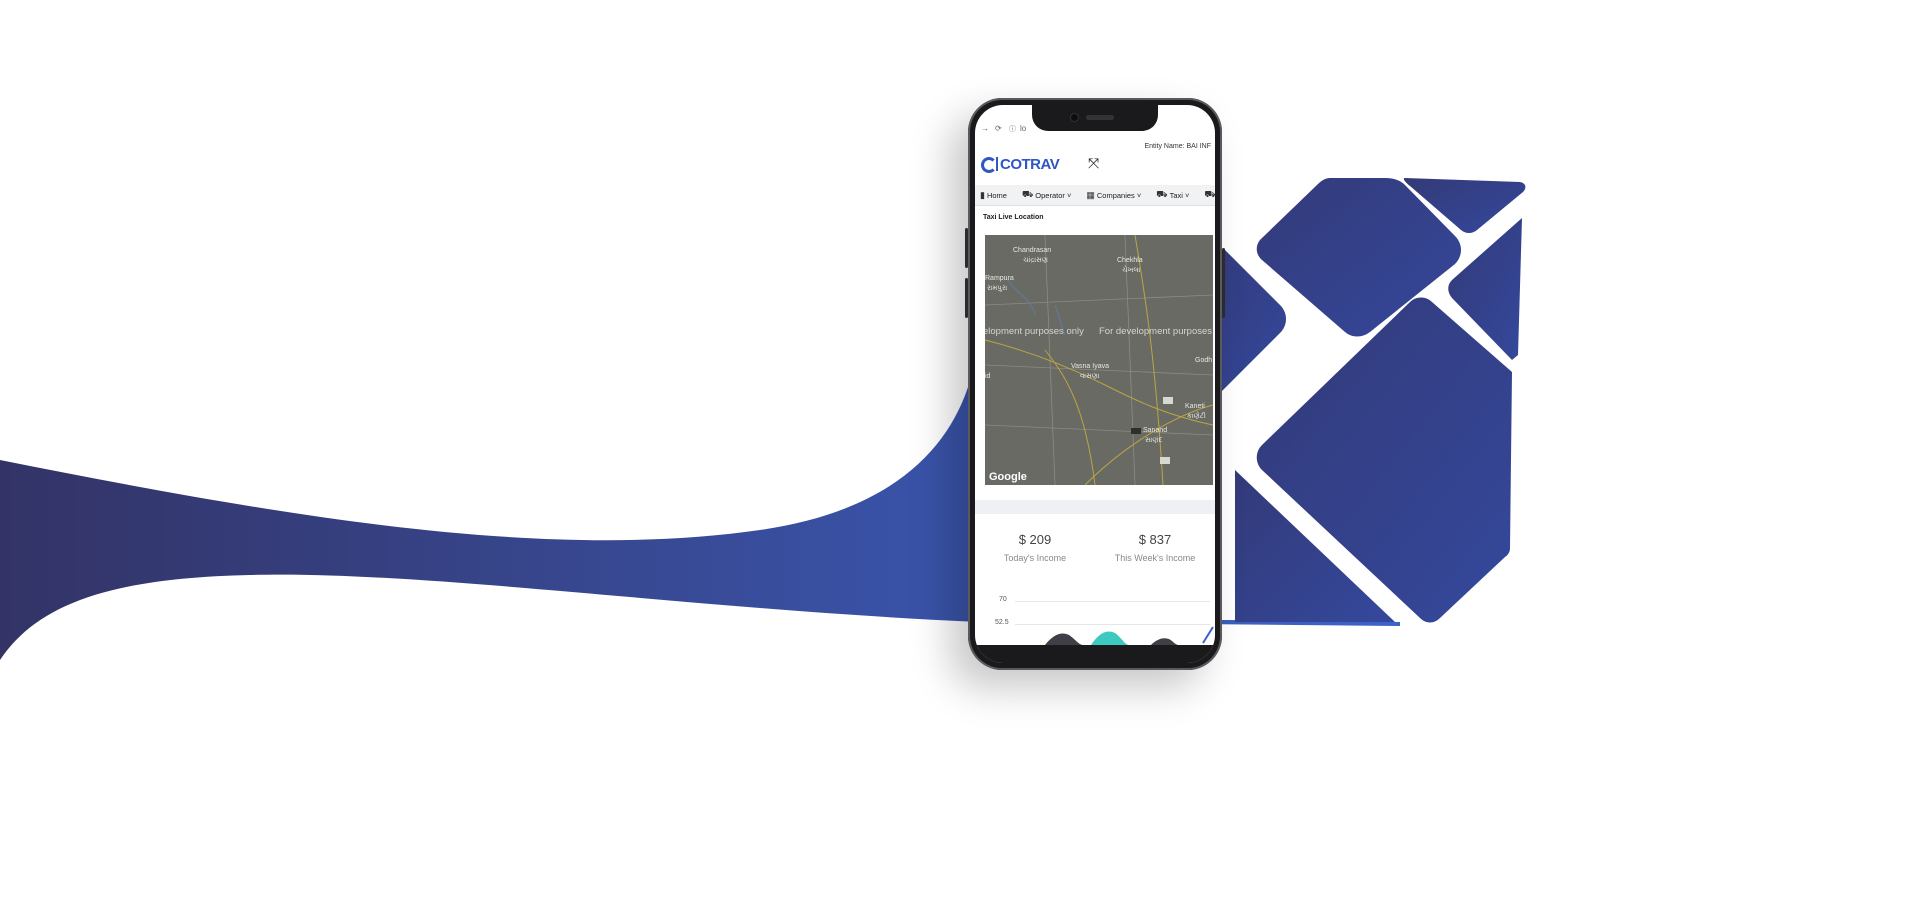 The image size is (1920, 900). I want to click on map-place-label: સાણંદ, so click(1154, 440).